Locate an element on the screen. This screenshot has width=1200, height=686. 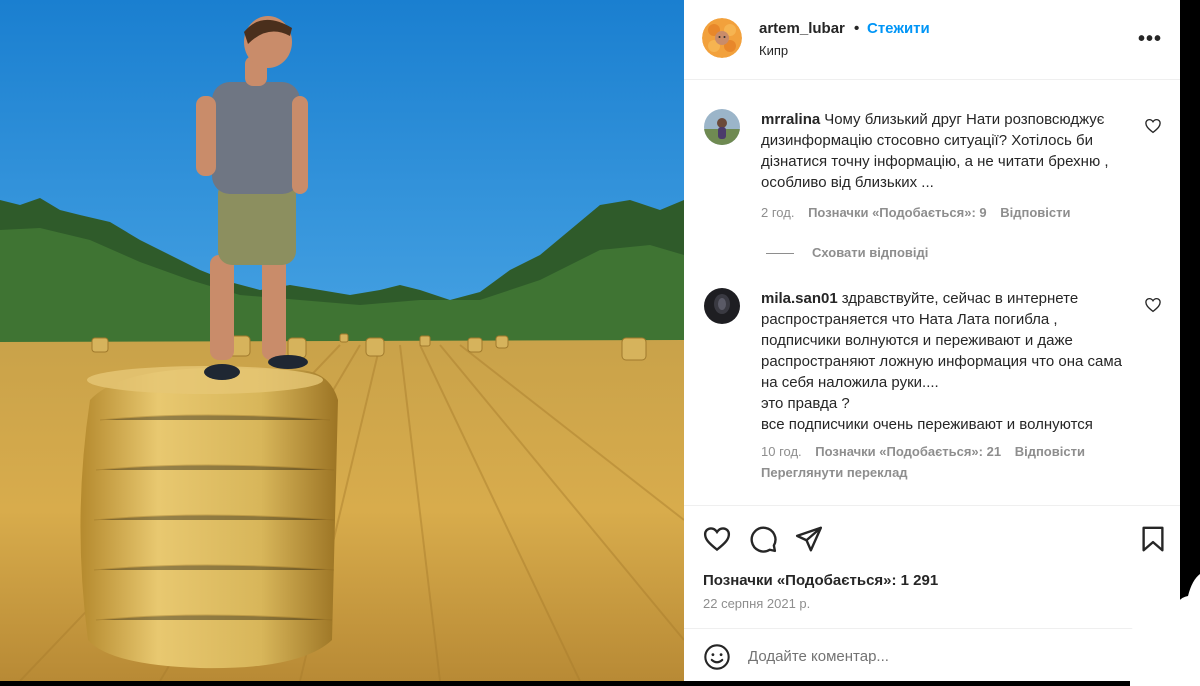
heart-icon is located at coordinates (717, 539).